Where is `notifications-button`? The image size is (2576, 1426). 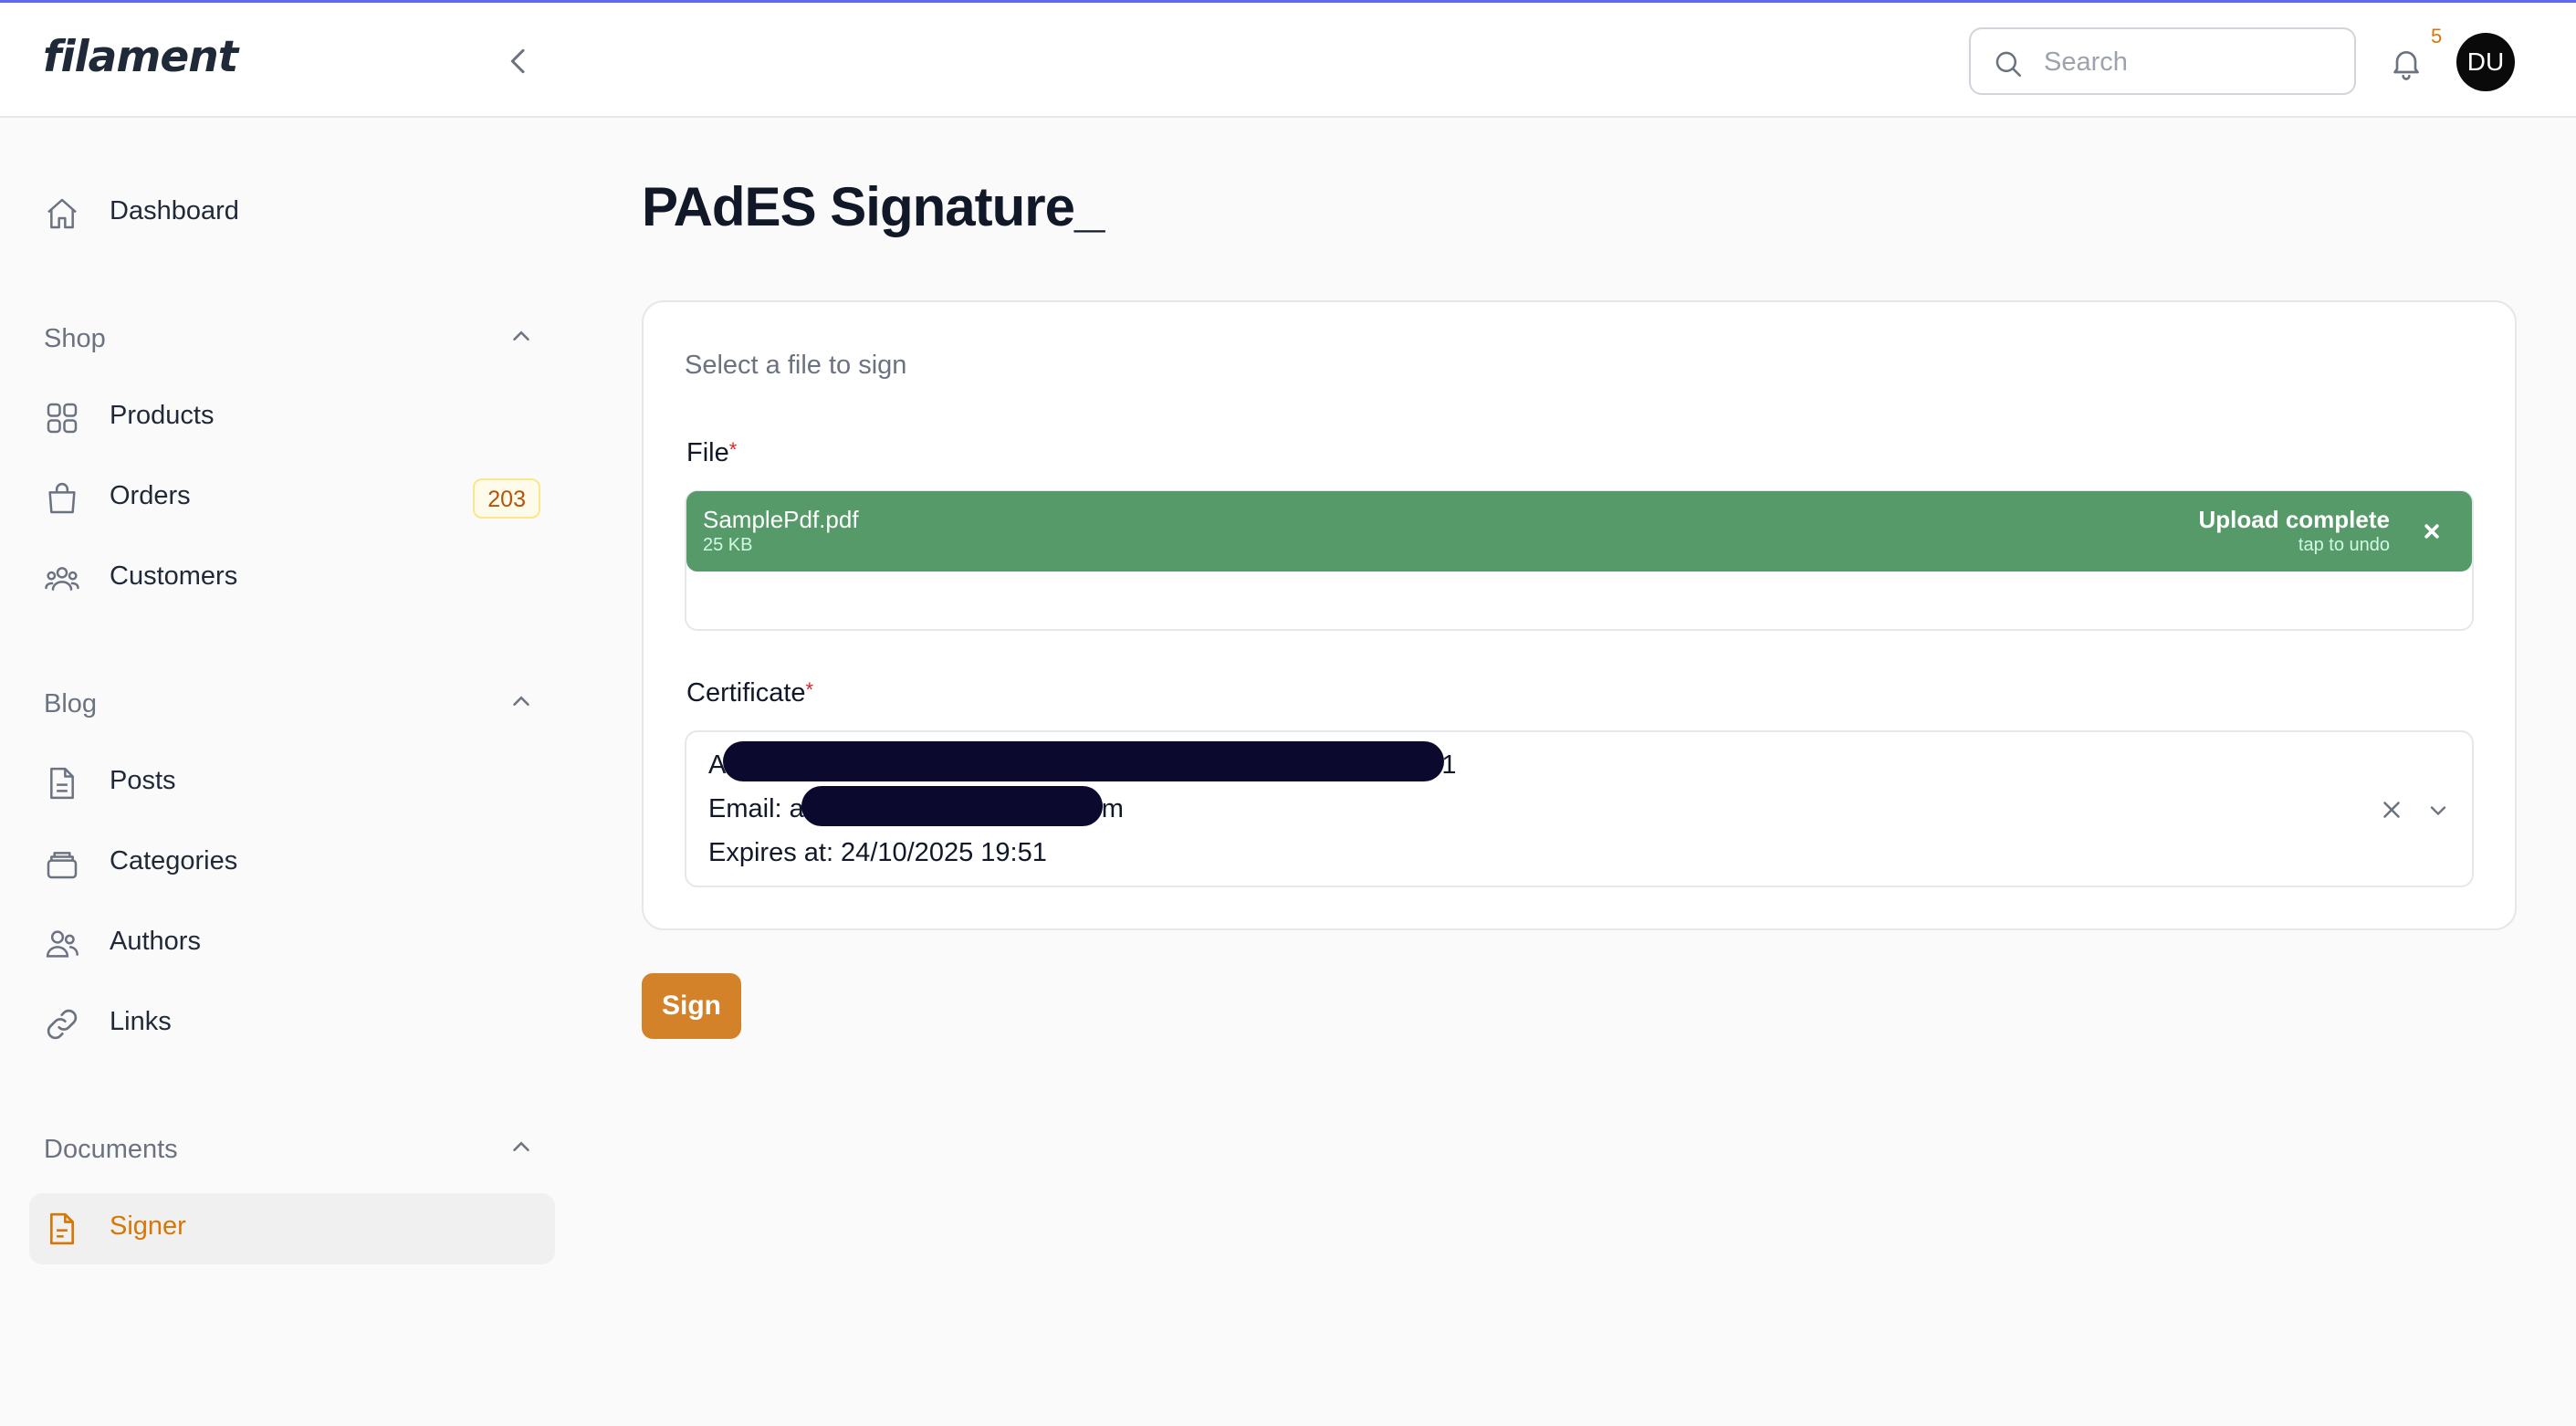
notifications-button is located at coordinates (2406, 63).